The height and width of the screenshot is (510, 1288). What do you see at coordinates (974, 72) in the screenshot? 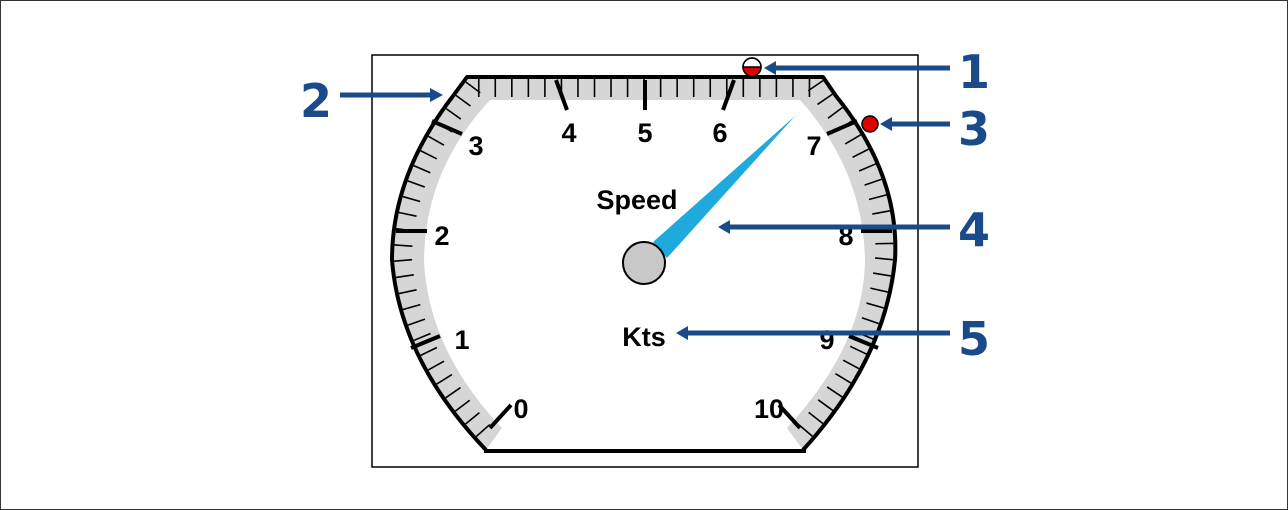
I see `callout-number-1: 1` at bounding box center [974, 72].